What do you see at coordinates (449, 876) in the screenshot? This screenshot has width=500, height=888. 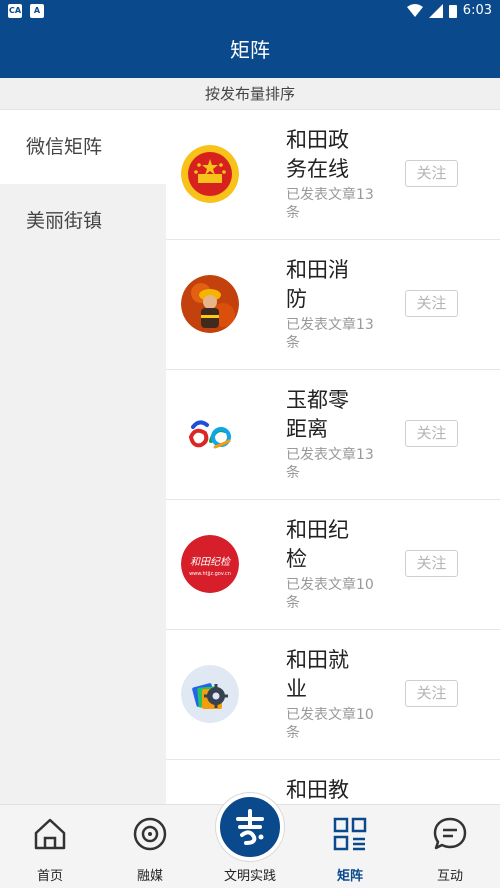 I see `tab-label: 互动` at bounding box center [449, 876].